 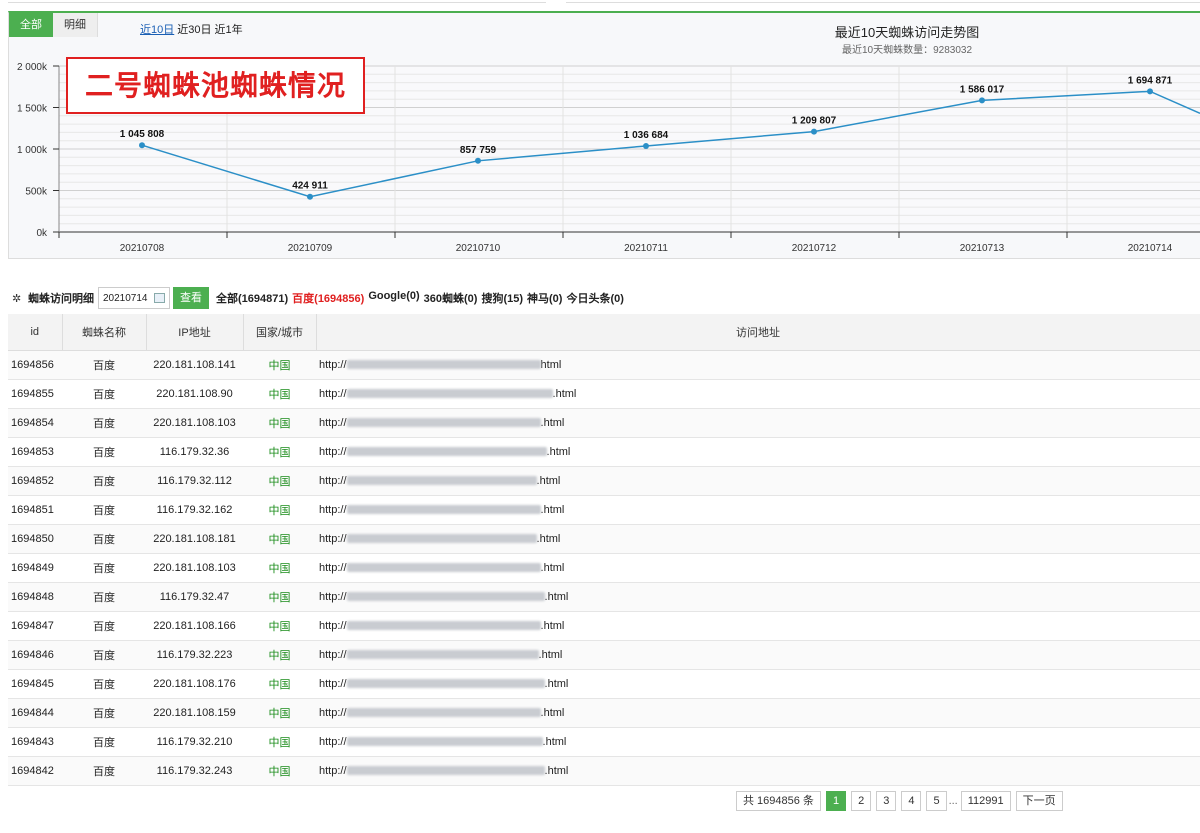 I want to click on total-count: 共 1694856 条, so click(x=778, y=801).